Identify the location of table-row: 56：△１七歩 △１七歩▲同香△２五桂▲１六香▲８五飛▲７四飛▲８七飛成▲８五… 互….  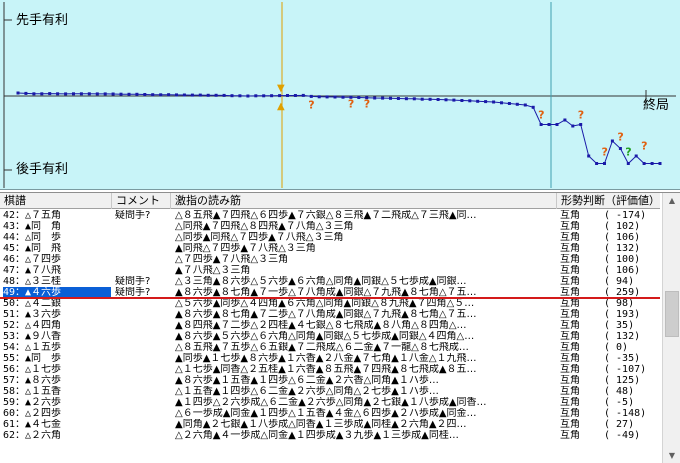
(330, 369).